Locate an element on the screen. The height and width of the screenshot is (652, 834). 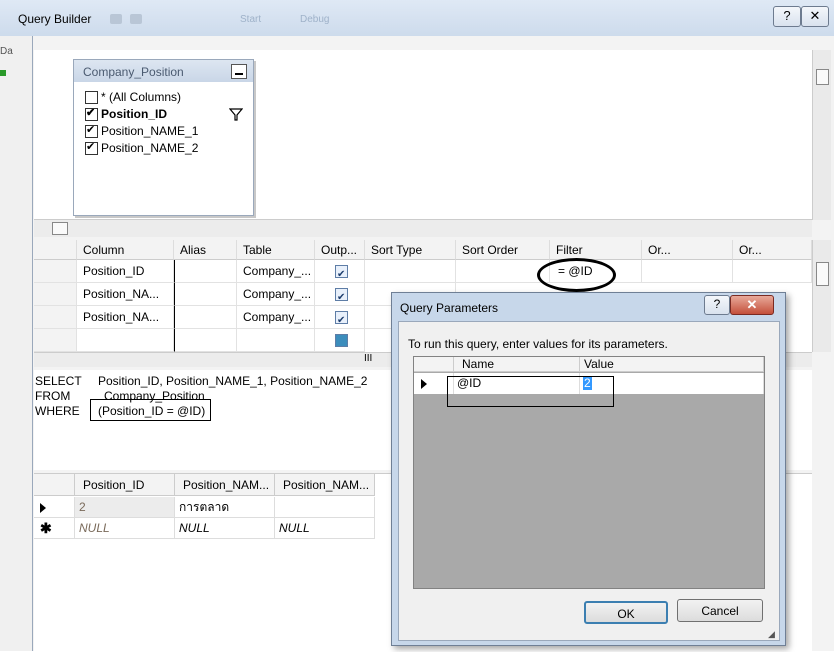
help-button: ? is located at coordinates (787, 16).